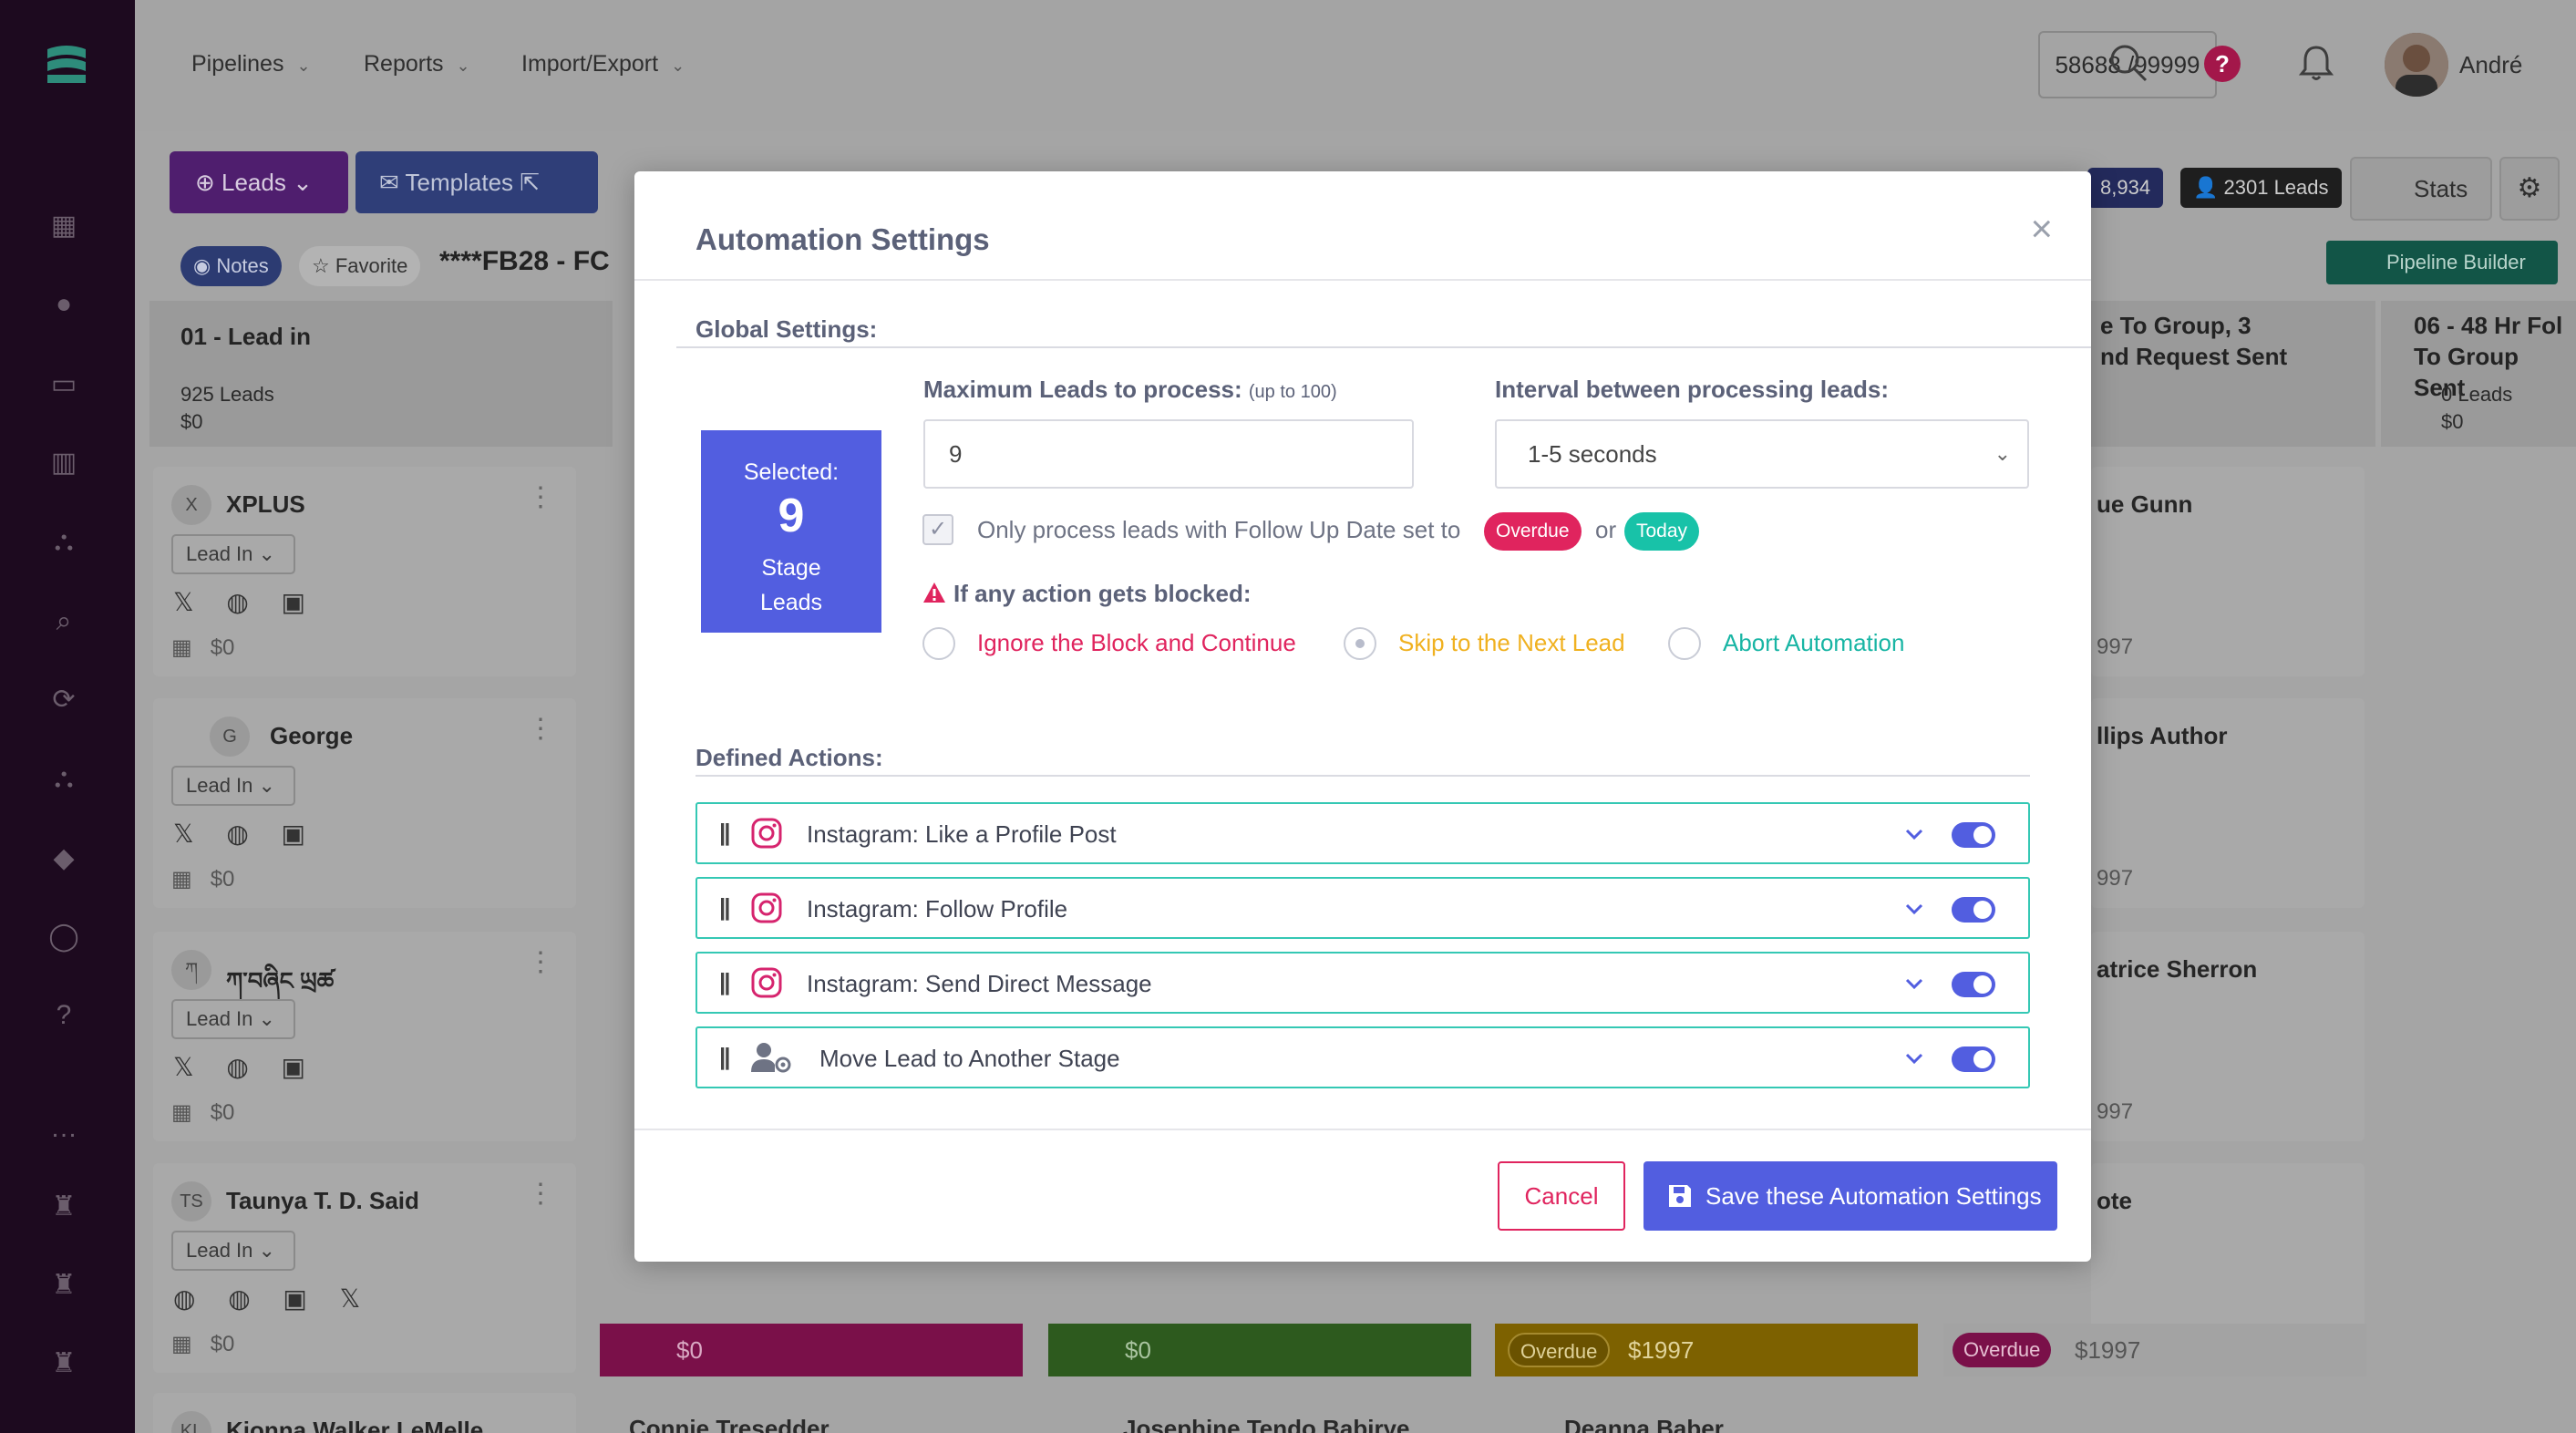 The height and width of the screenshot is (1433, 2576). What do you see at coordinates (603, 64) in the screenshot?
I see `nav-import-export: Import/Export ⌄` at bounding box center [603, 64].